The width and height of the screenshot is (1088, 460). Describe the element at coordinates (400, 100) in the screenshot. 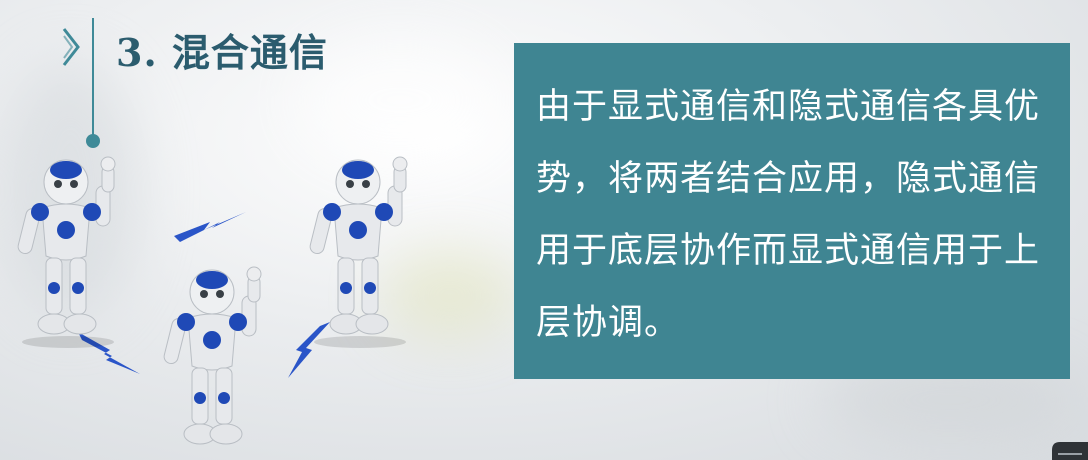

I see `background-glow` at that location.